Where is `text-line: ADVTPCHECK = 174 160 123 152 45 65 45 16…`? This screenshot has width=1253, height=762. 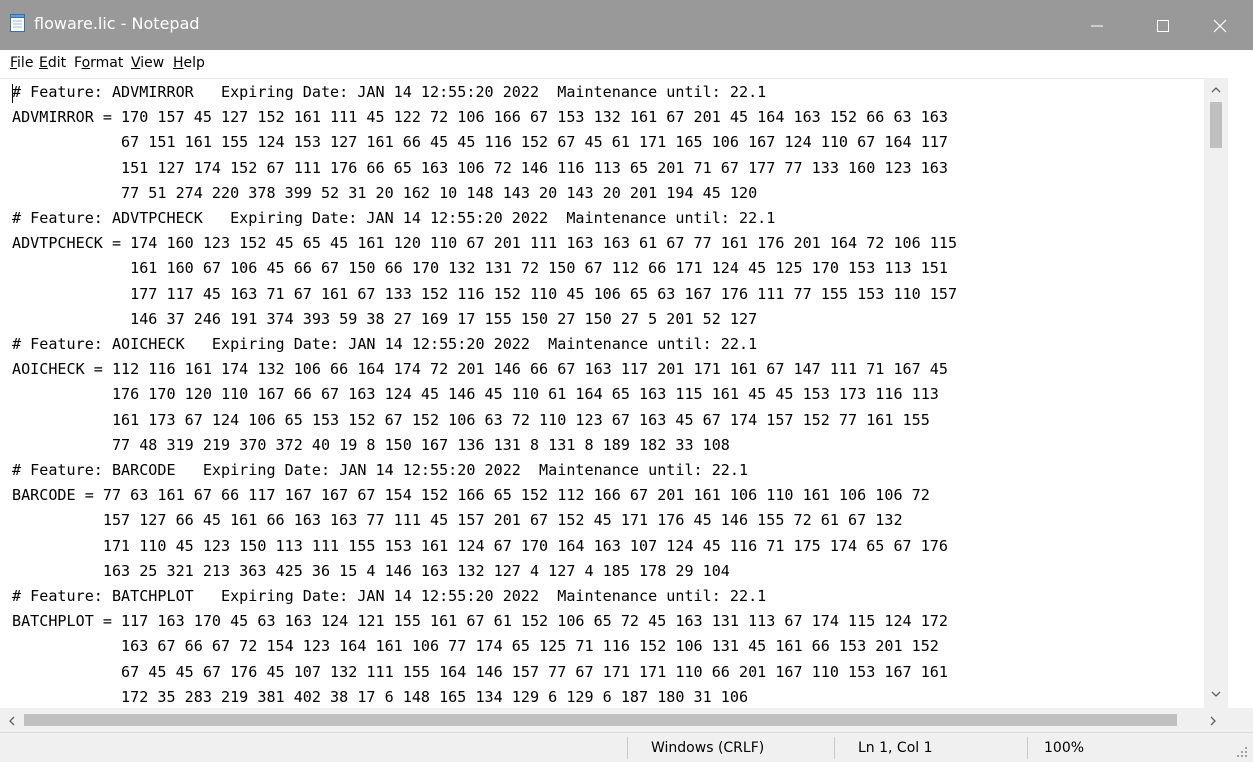
text-line: ADVTPCHECK = 174 160 123 152 45 65 45 16… is located at coordinates (484, 243).